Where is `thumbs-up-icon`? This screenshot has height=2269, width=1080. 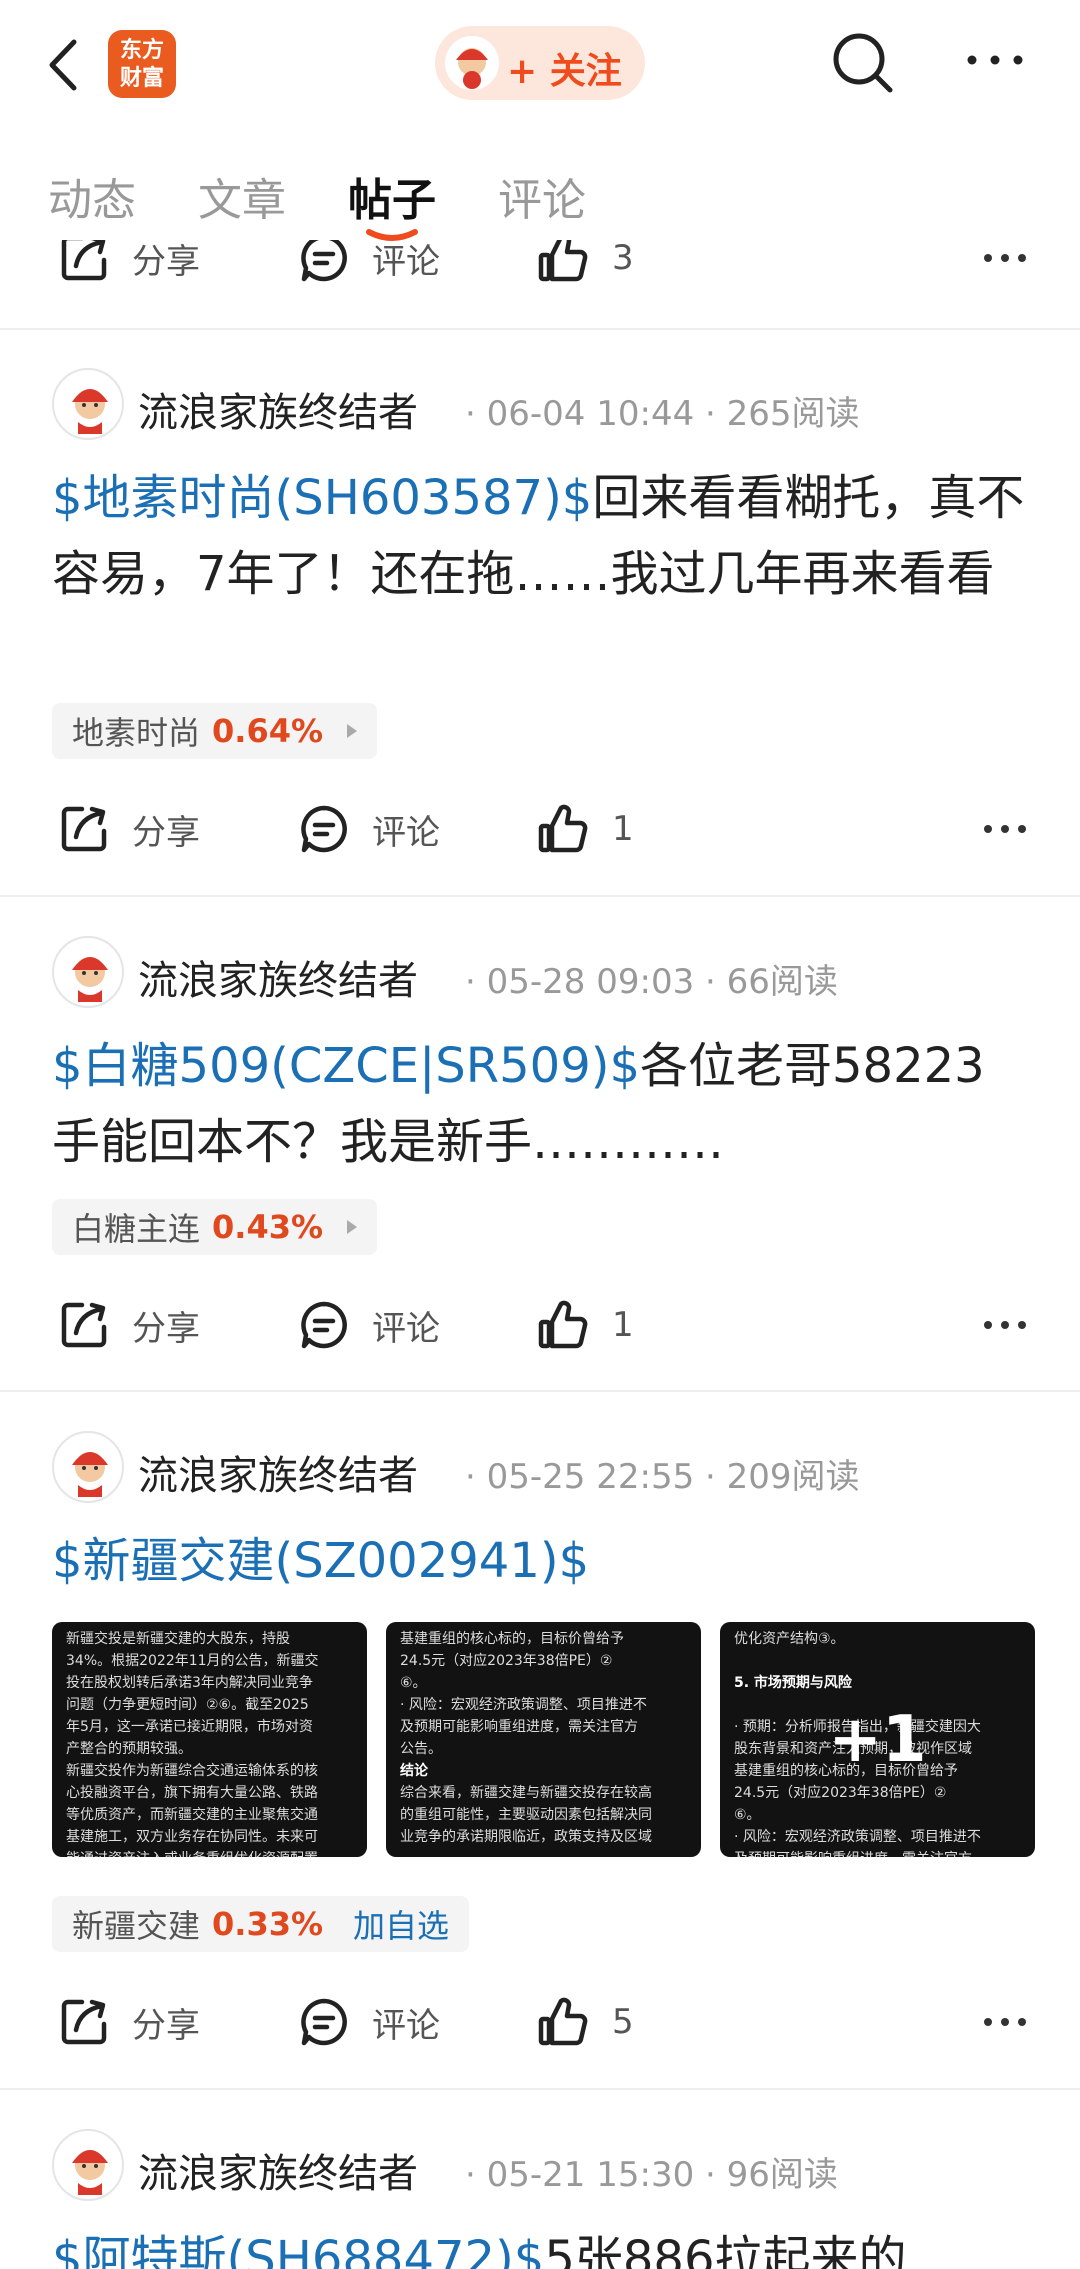
thumbs-up-icon is located at coordinates (563, 828).